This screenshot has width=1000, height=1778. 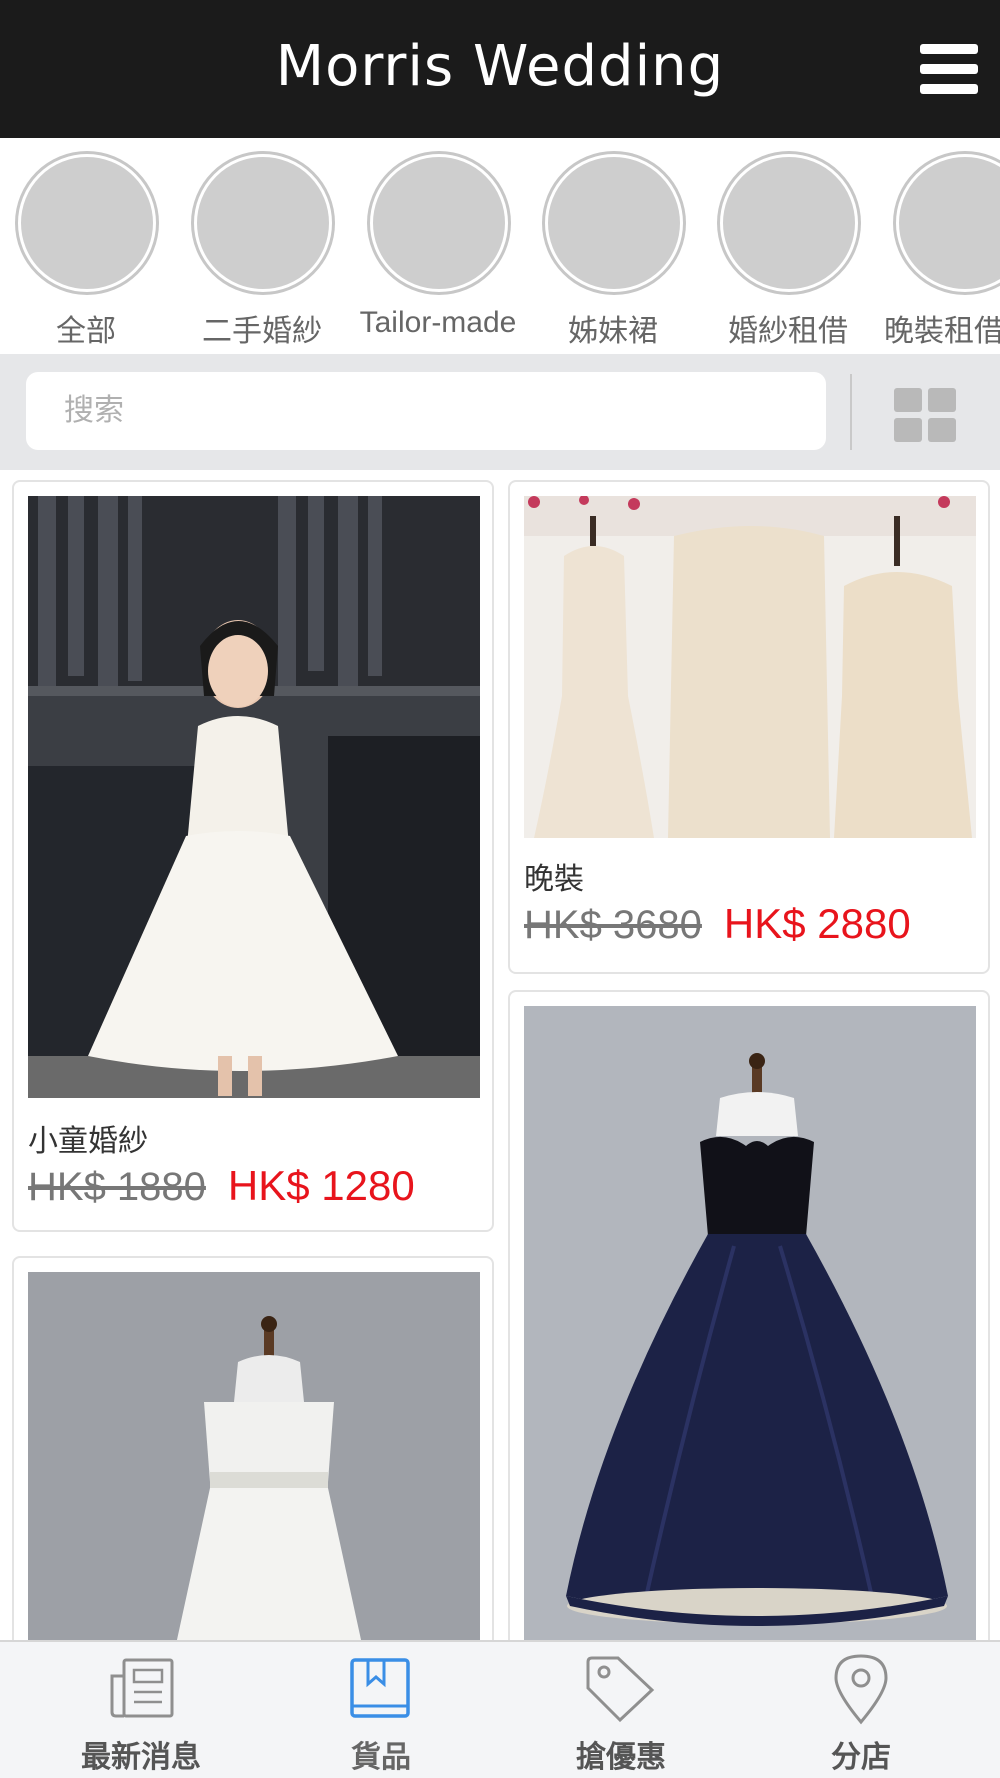 I want to click on product-title: 小童婚紗, so click(x=88, y=1141).